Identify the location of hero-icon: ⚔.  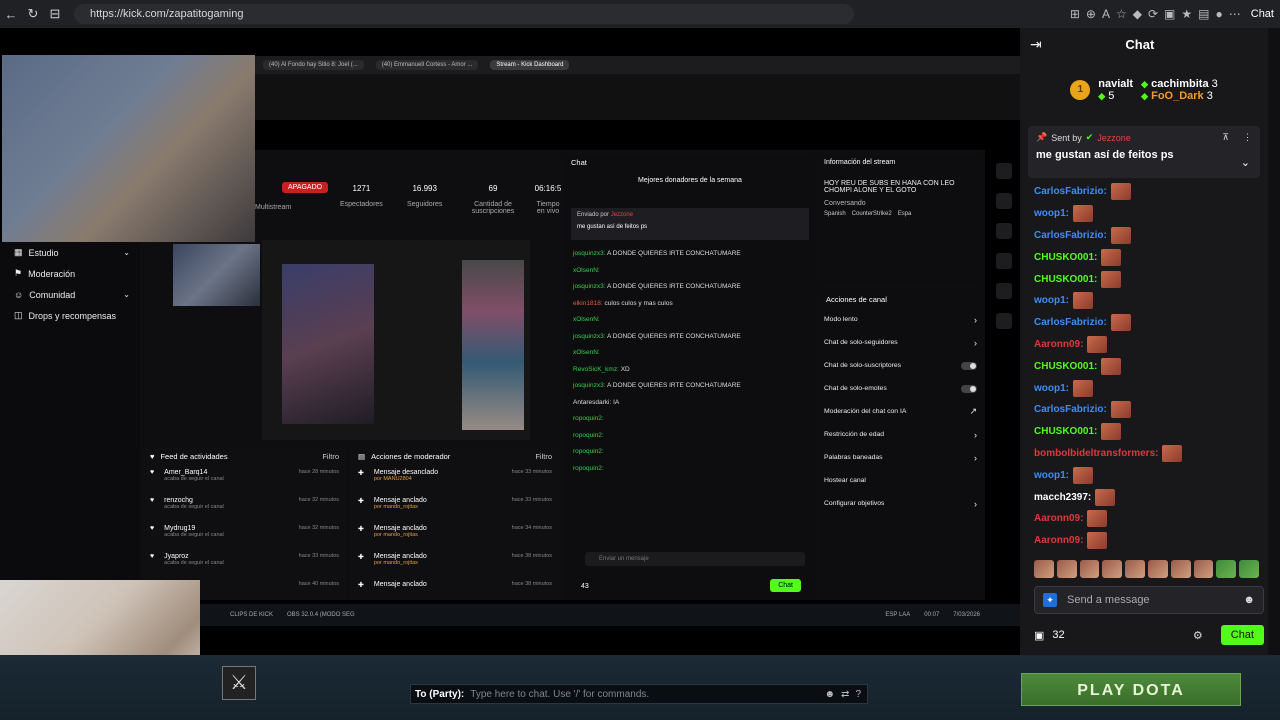
(239, 683).